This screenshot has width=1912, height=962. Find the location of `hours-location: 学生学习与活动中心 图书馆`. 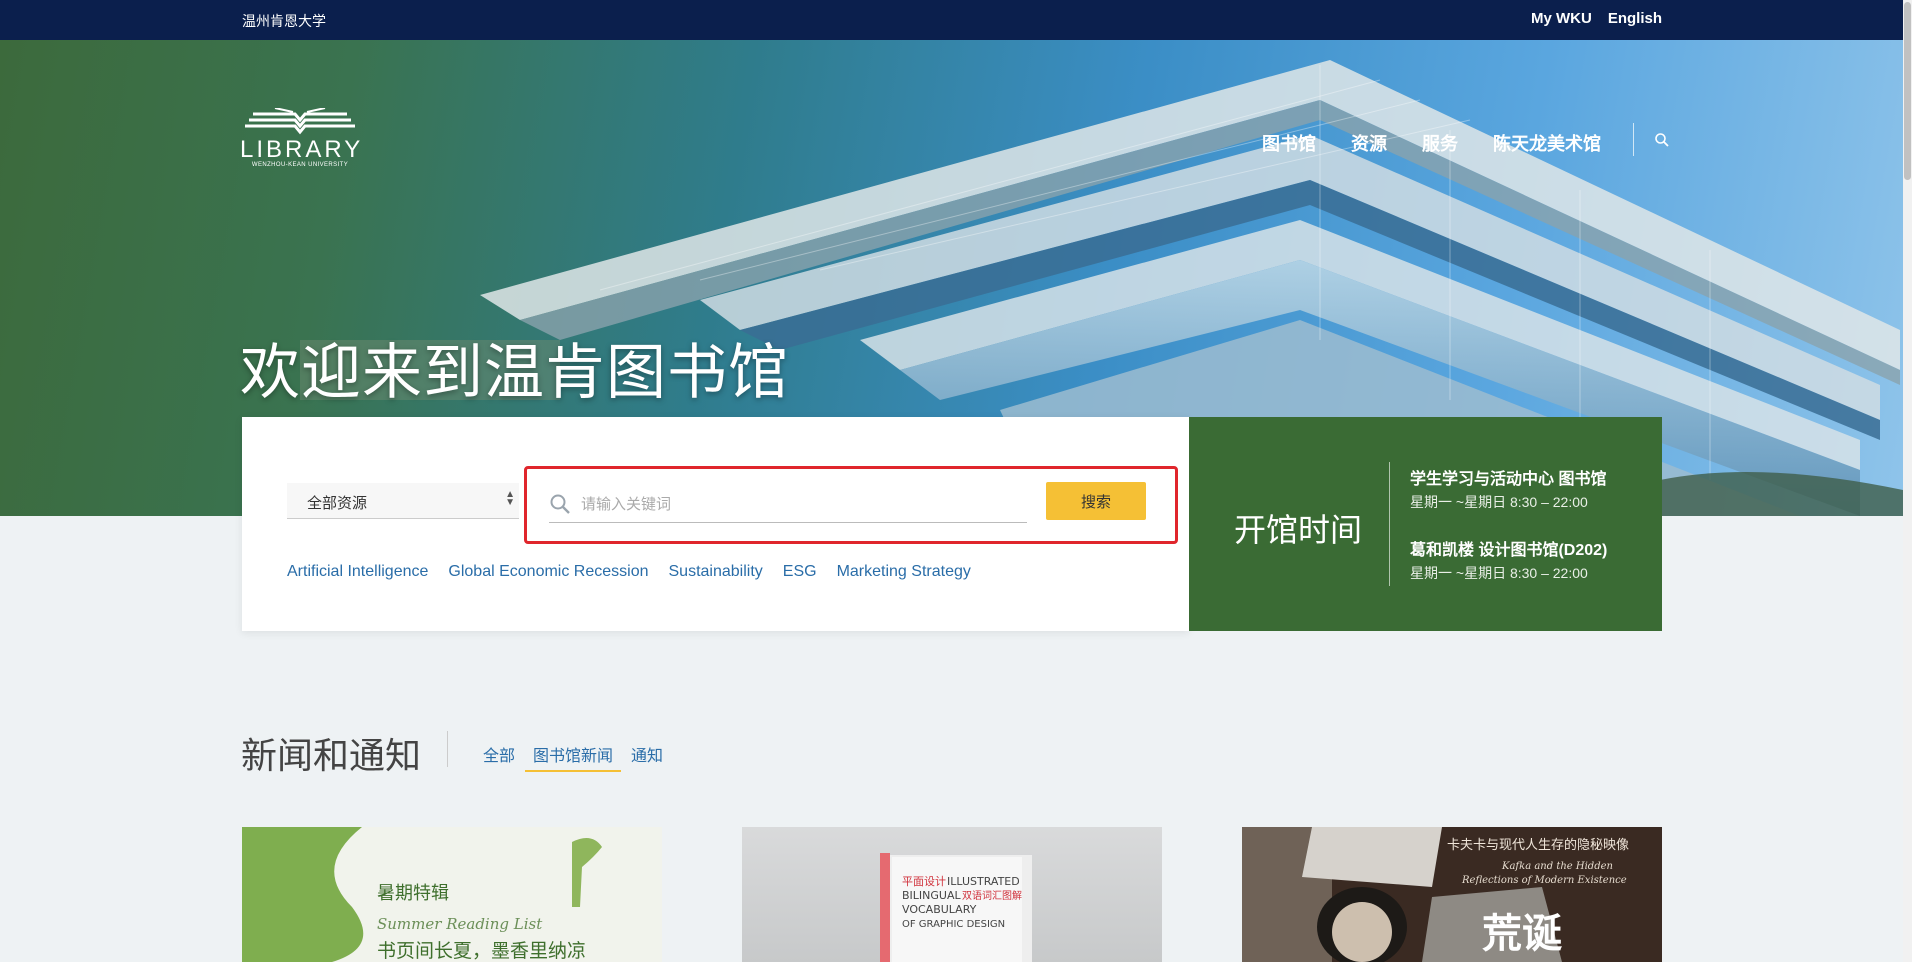

hours-location: 学生学习与活动中心 图书馆 is located at coordinates (1508, 479).